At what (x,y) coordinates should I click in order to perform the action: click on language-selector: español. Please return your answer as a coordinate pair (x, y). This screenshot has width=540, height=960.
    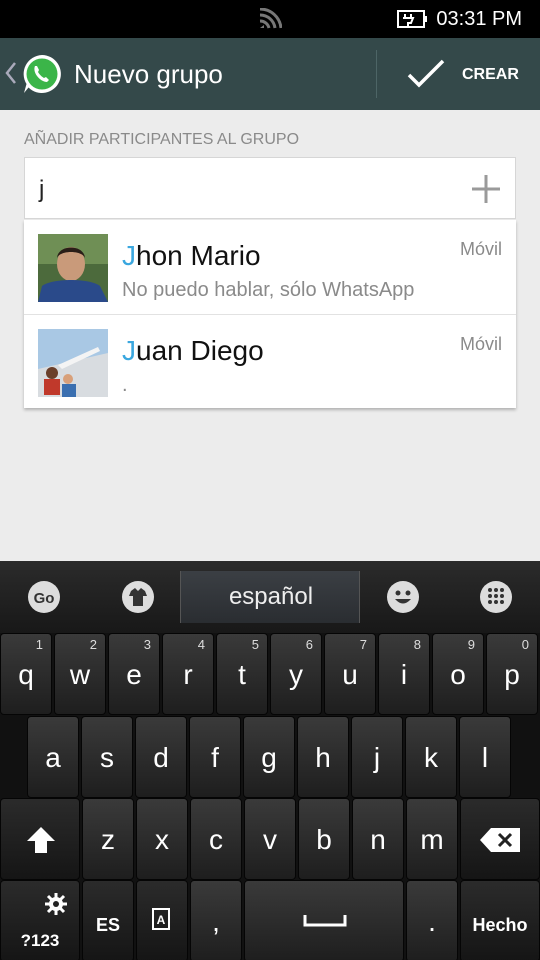
    Looking at the image, I should click on (270, 597).